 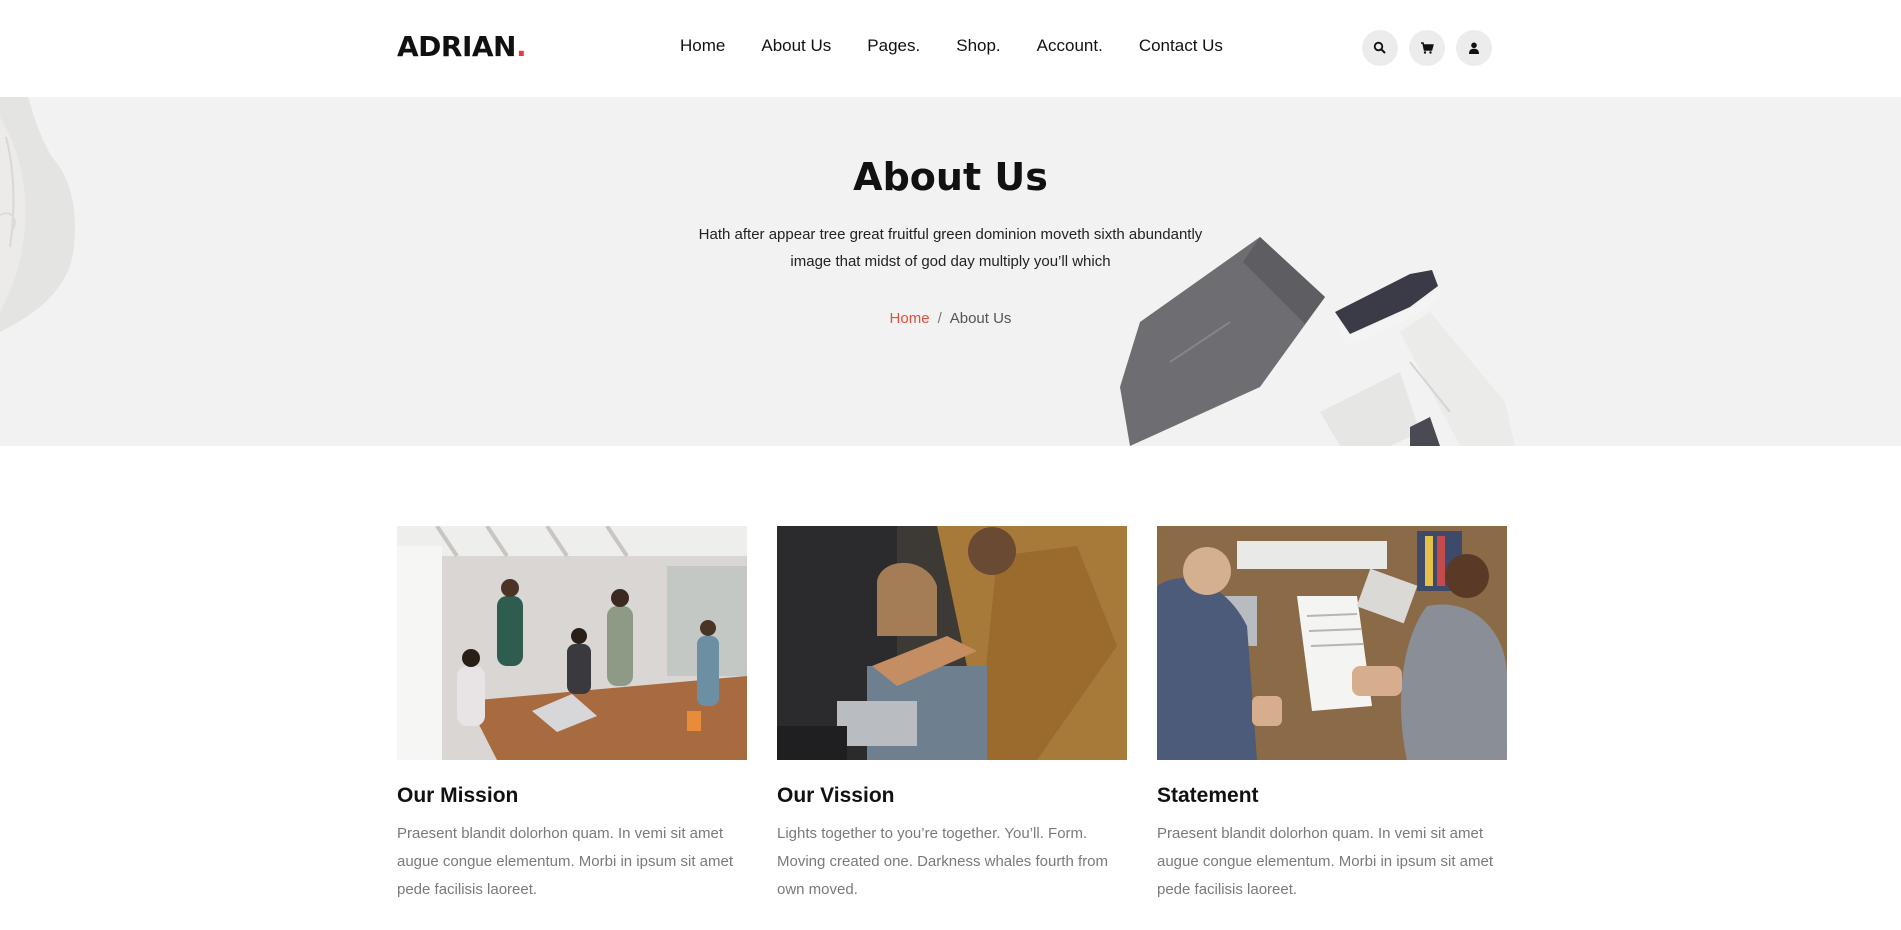 I want to click on nav-item-about-us: About Us, so click(x=796, y=46).